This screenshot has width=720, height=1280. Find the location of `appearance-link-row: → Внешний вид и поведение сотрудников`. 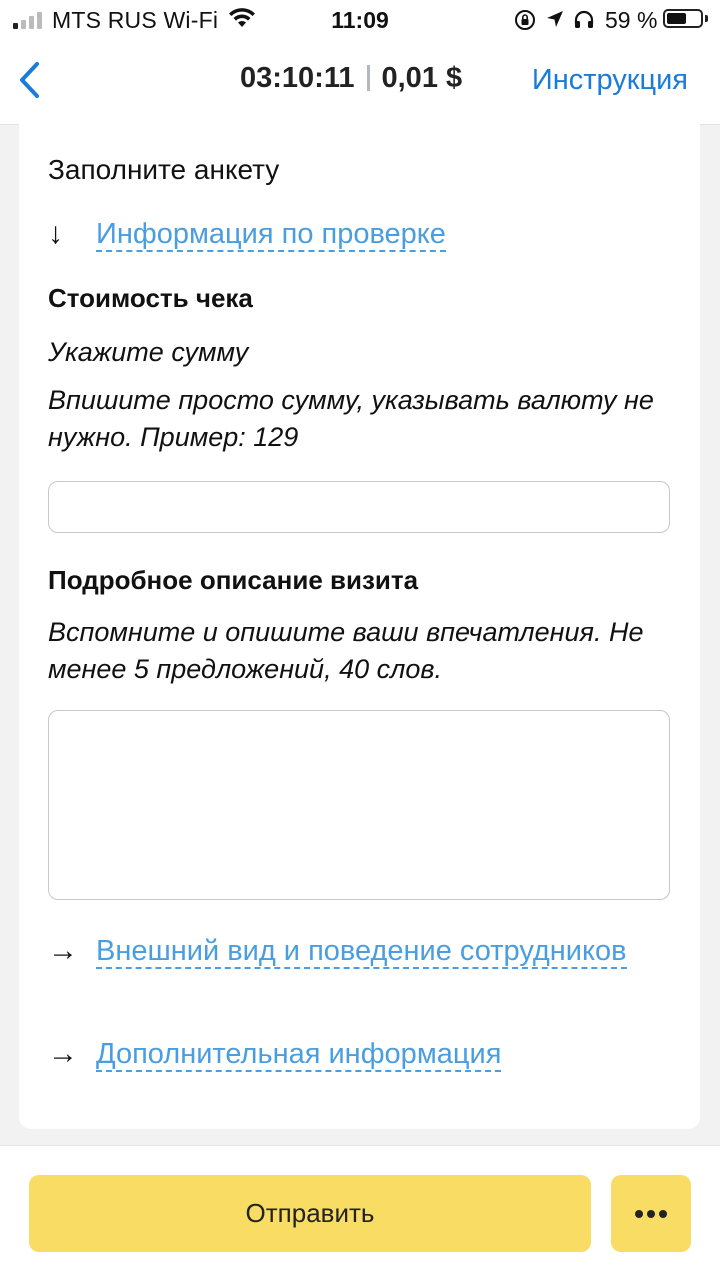

appearance-link-row: → Внешний вид и поведение сотрудников is located at coordinates (360, 951).